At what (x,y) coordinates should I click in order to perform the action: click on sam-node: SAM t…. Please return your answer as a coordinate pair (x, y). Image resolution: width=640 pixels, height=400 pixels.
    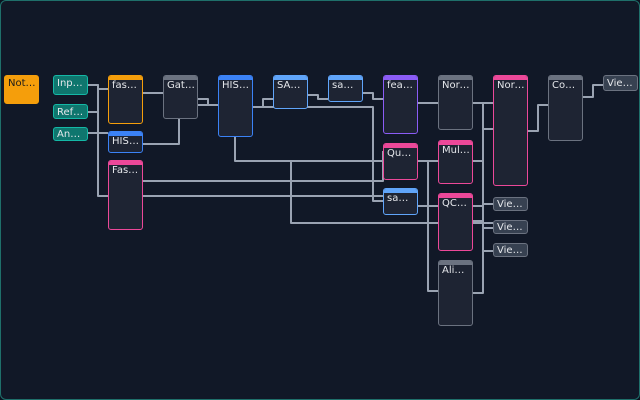
    Looking at the image, I should click on (290, 92).